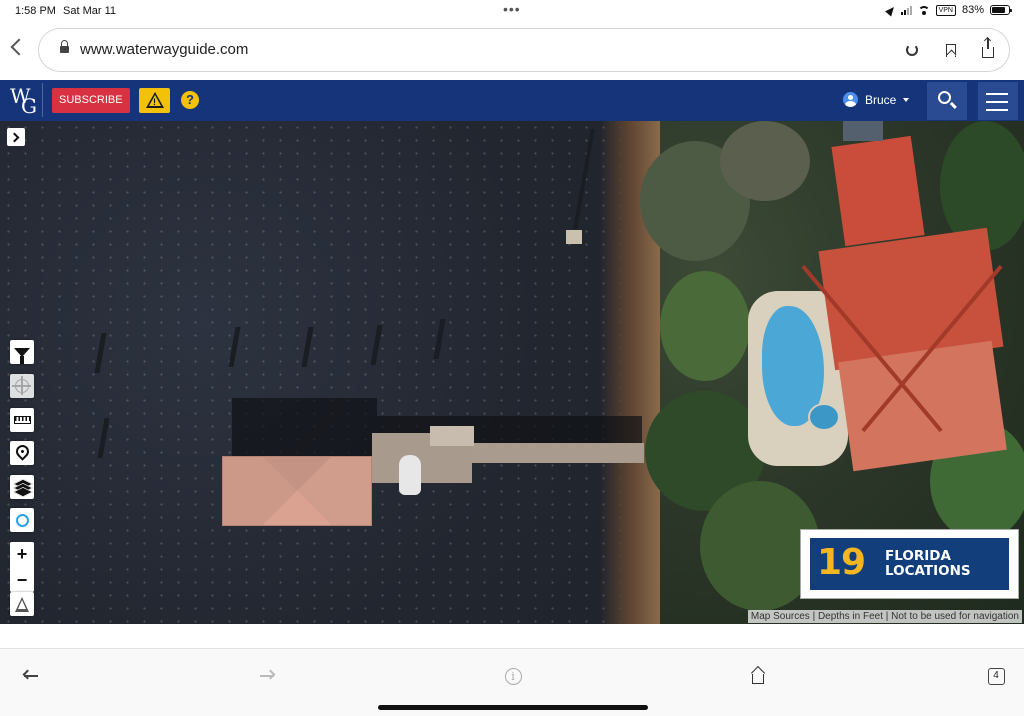  I want to click on measure-button, so click(22, 420).